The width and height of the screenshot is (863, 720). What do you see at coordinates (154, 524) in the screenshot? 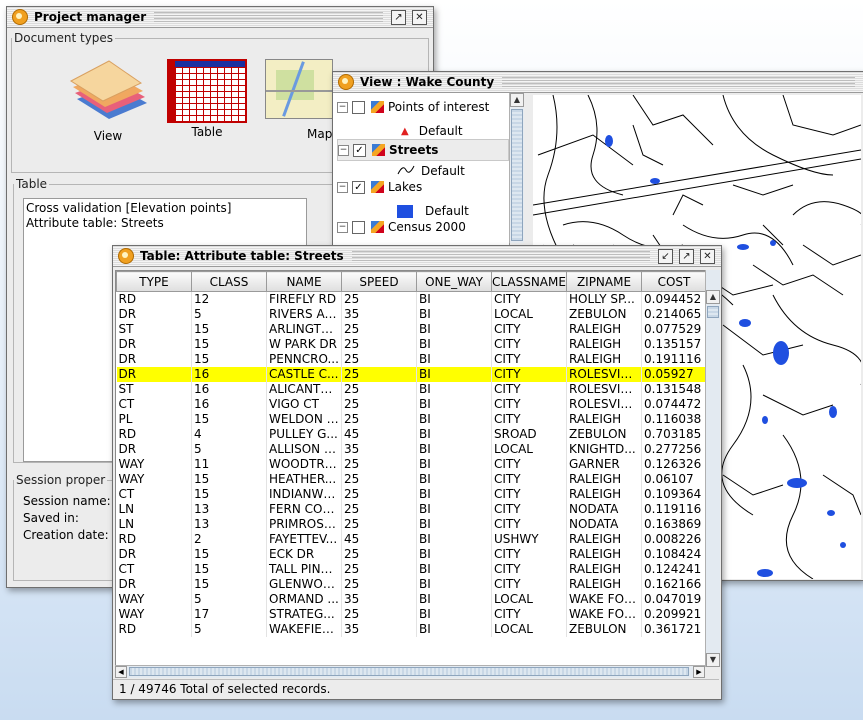
I see `table-cell: LN` at bounding box center [154, 524].